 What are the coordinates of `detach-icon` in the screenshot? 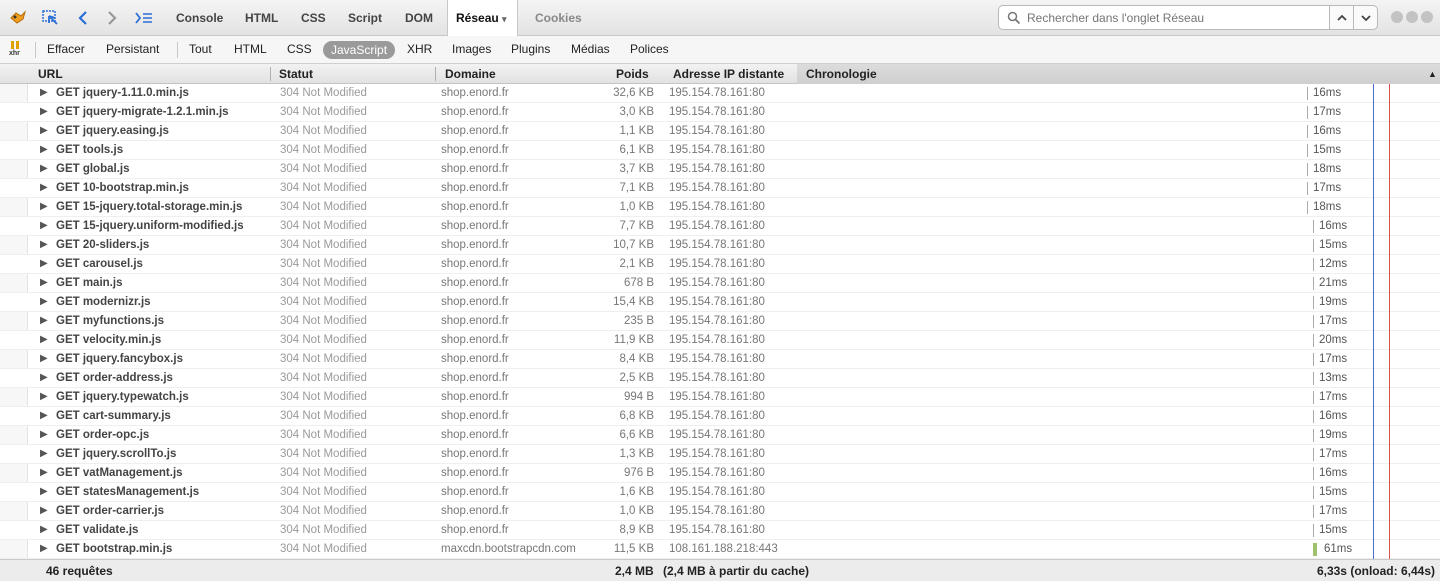 It's located at (1412, 17).